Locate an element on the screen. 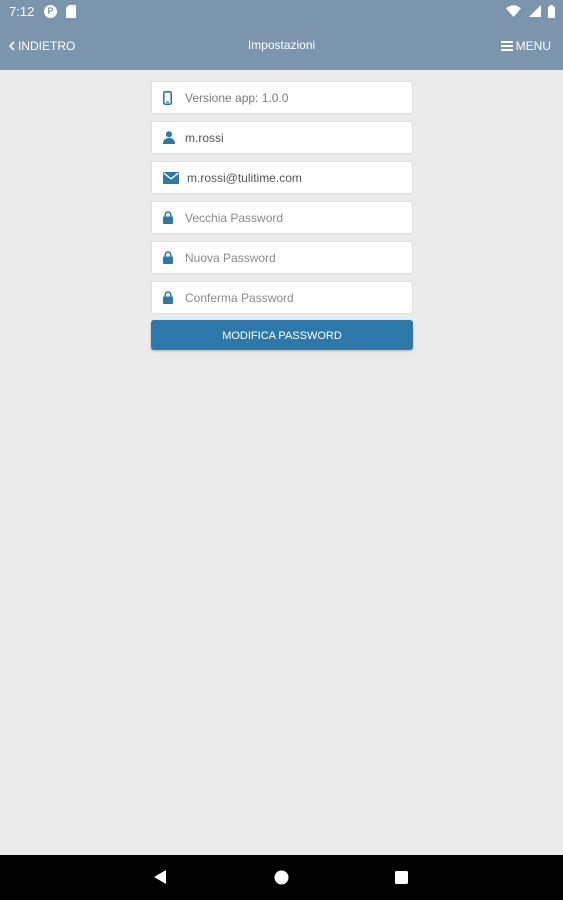 This screenshot has height=900, width=563. sd-card-icon is located at coordinates (71, 11).